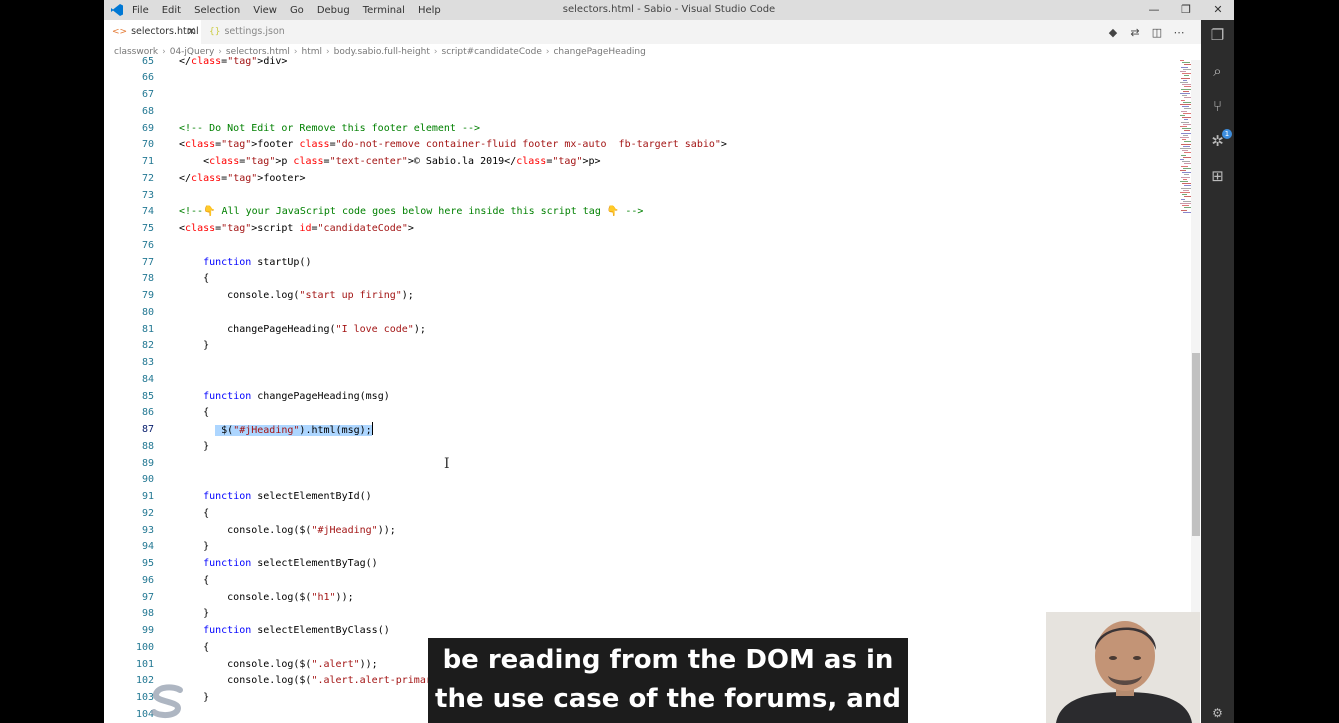  Describe the element at coordinates (147, 161) in the screenshot. I see `line-number: 71` at that location.